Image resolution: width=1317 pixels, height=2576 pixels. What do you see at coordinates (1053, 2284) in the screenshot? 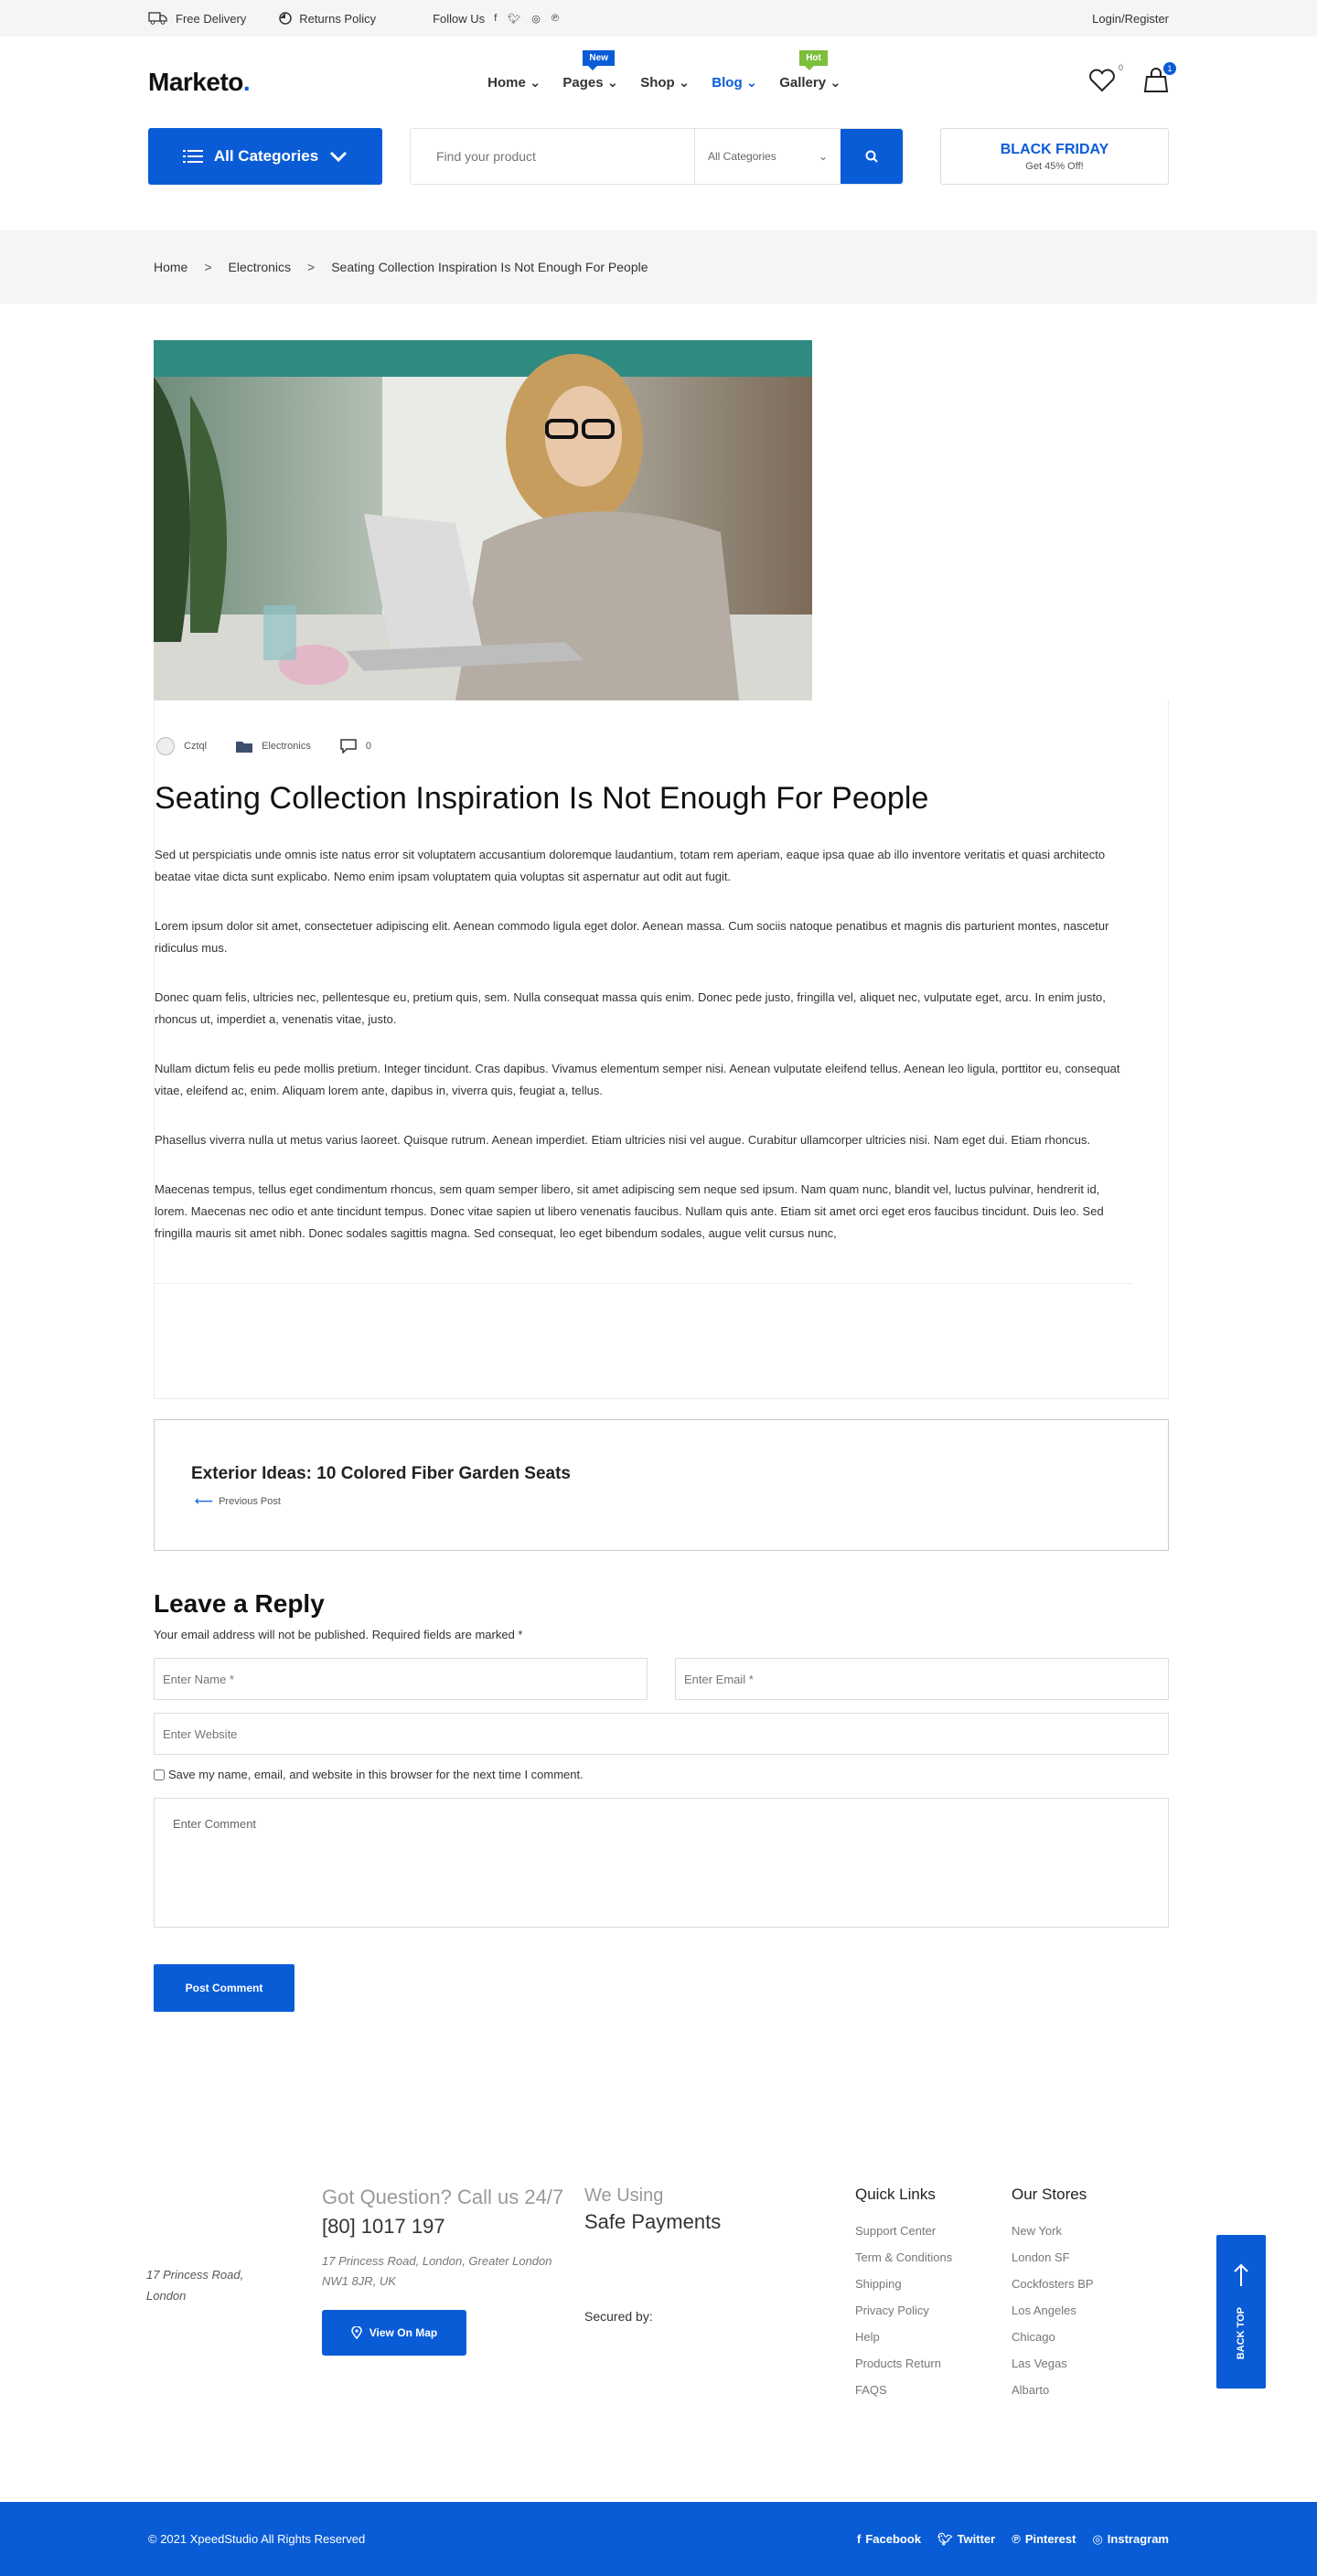
I see `store-link: Cockfosters BP` at bounding box center [1053, 2284].